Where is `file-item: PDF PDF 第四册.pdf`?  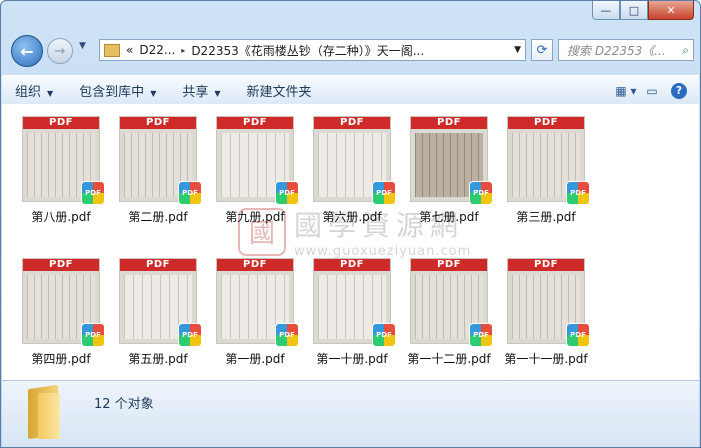 file-item: PDF PDF 第四册.pdf is located at coordinates (61, 312).